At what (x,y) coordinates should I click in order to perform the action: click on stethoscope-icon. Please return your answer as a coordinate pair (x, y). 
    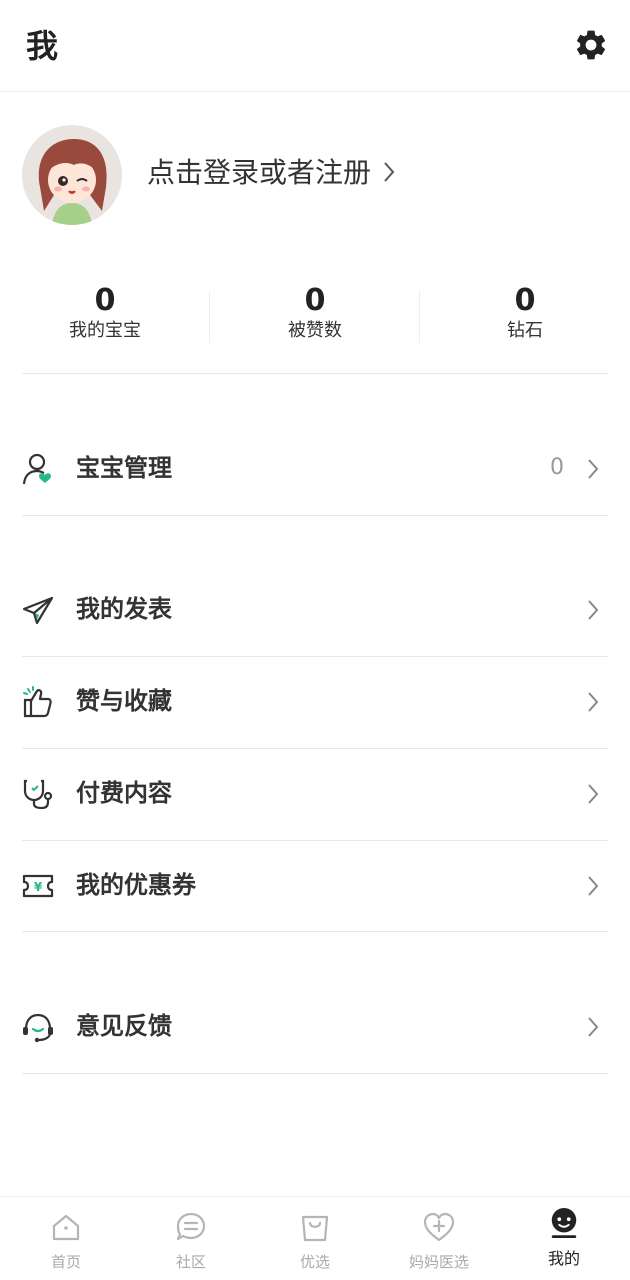
    Looking at the image, I should click on (38, 794).